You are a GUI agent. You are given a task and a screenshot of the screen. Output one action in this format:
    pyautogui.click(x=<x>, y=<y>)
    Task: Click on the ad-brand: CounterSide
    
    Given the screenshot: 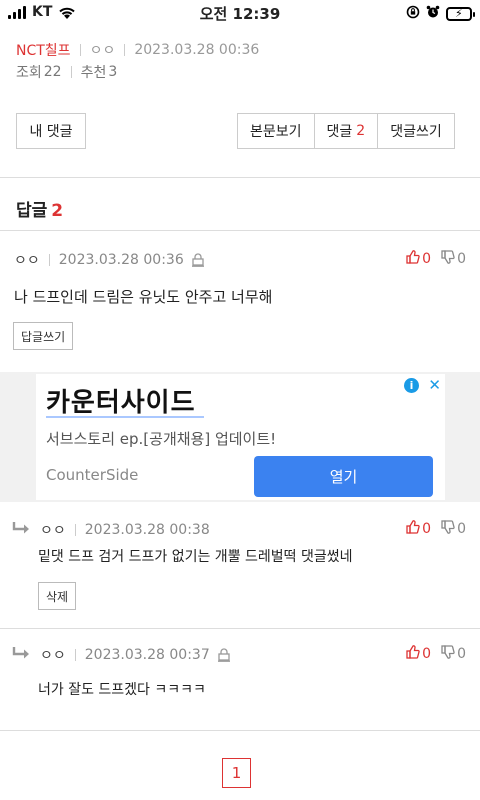 What is the action you would take?
    pyautogui.click(x=92, y=475)
    